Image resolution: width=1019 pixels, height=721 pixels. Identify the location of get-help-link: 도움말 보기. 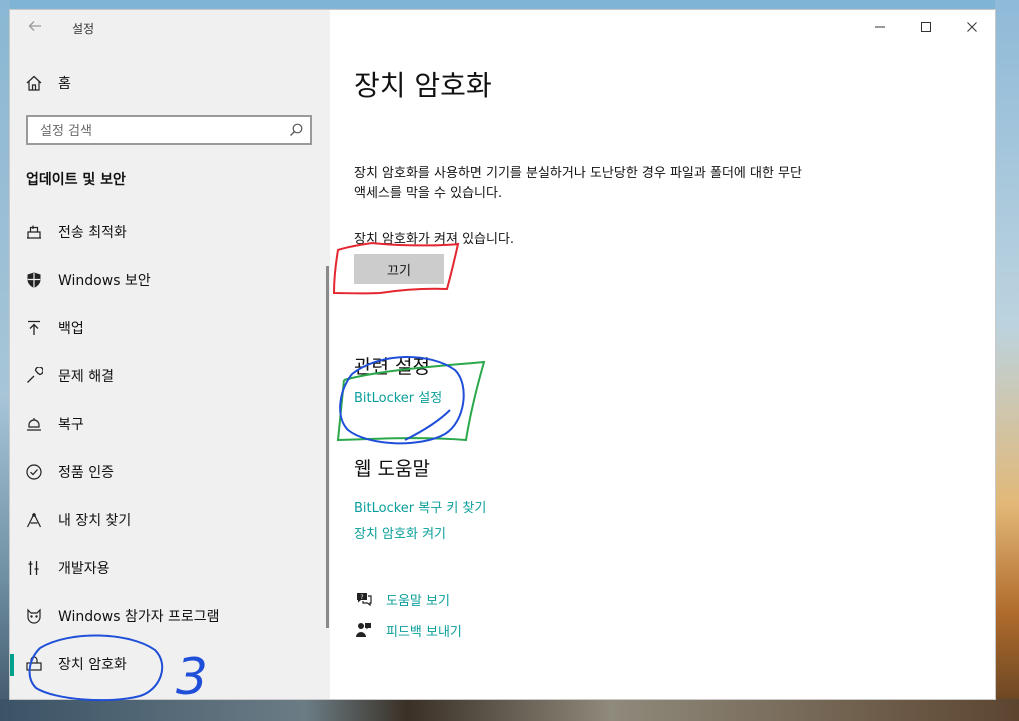
(418, 599).